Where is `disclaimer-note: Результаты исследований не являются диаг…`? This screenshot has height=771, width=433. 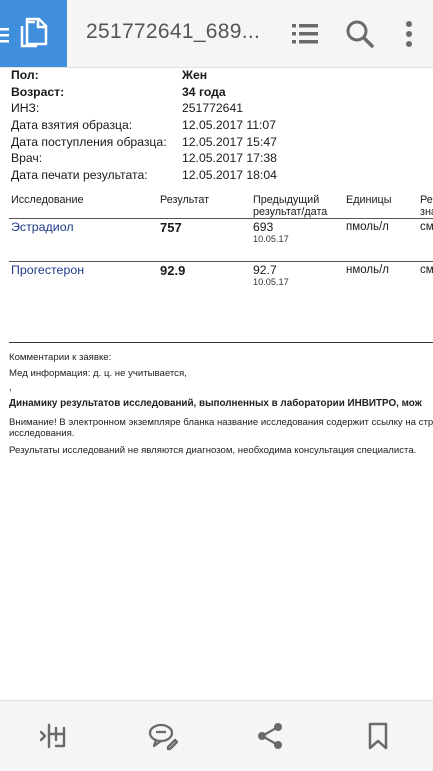 disclaimer-note: Результаты исследований не являются диаг… is located at coordinates (213, 450).